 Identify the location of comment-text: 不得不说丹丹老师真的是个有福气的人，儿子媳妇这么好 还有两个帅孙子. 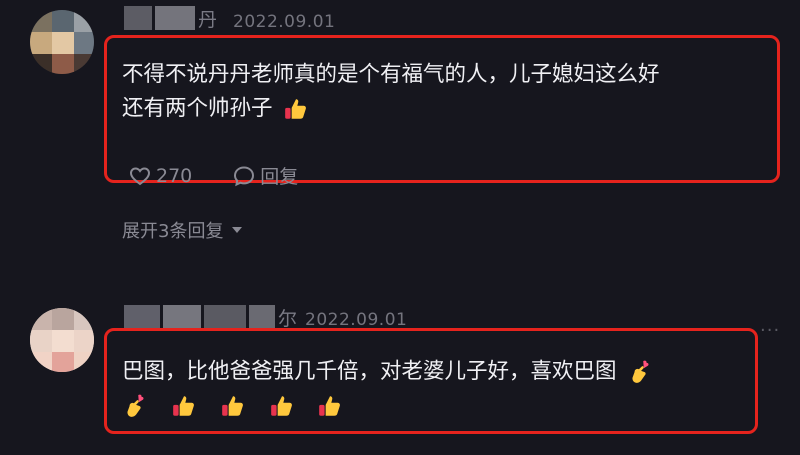
(391, 92).